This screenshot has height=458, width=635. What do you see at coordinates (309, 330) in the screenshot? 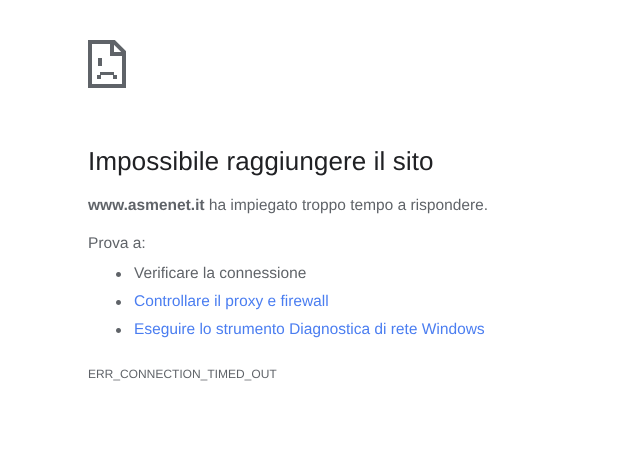
I see `suggestion-link: Eseguire lo strumento Diagnostica di rete Windows` at bounding box center [309, 330].